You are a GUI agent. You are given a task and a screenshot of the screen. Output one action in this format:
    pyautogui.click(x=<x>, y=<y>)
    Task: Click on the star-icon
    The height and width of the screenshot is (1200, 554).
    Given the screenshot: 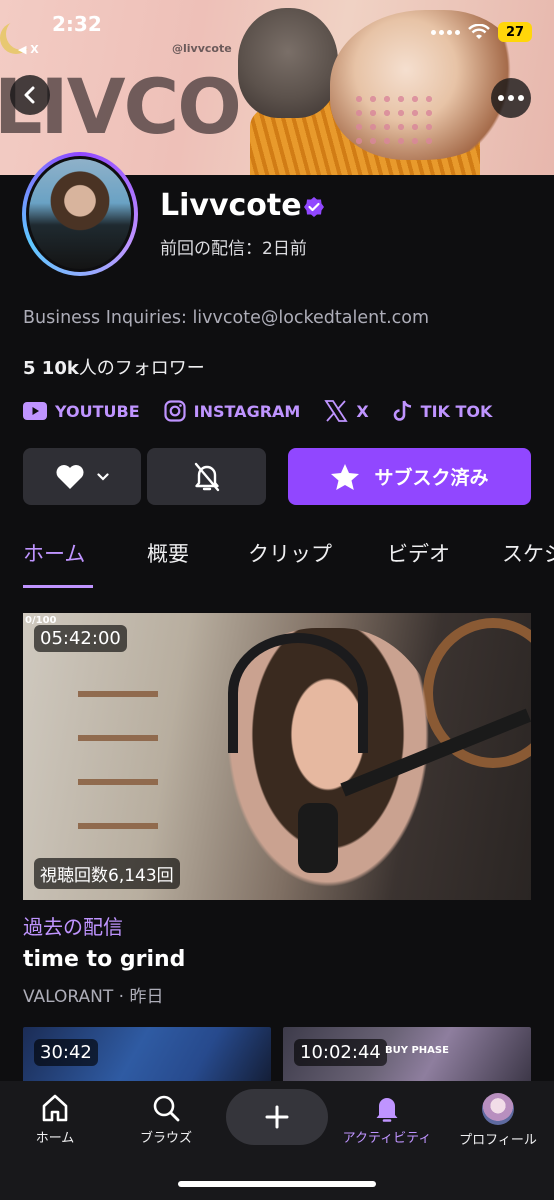 What is the action you would take?
    pyautogui.click(x=345, y=476)
    